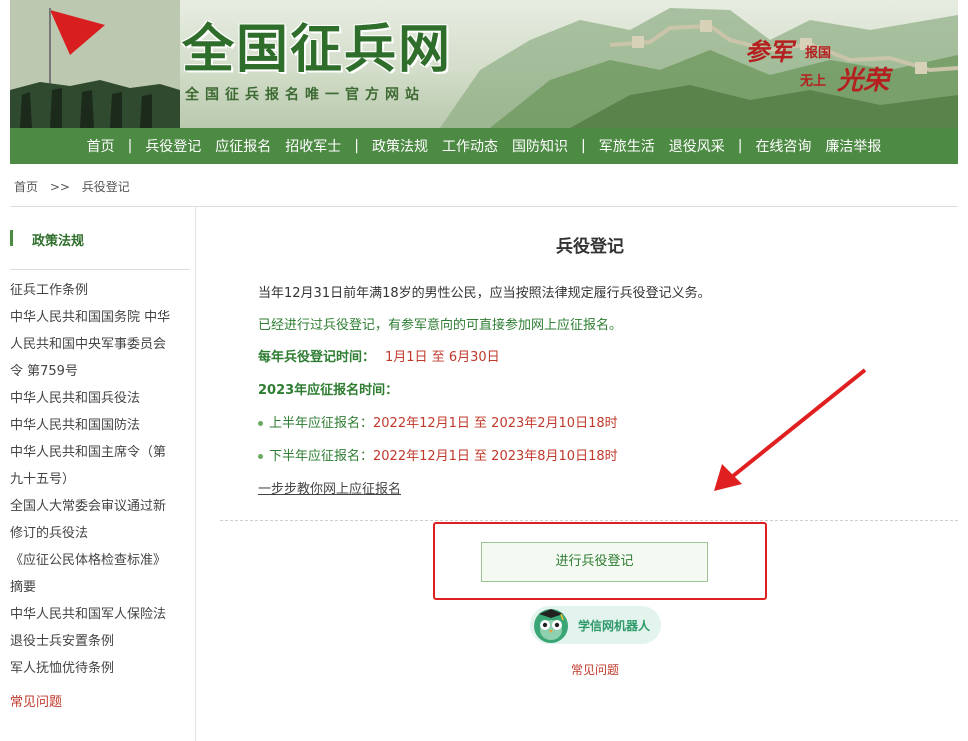 The width and height of the screenshot is (968, 741). What do you see at coordinates (321, 456) in the screenshot?
I see `second-half-label: 下半年应征报名：` at bounding box center [321, 456].